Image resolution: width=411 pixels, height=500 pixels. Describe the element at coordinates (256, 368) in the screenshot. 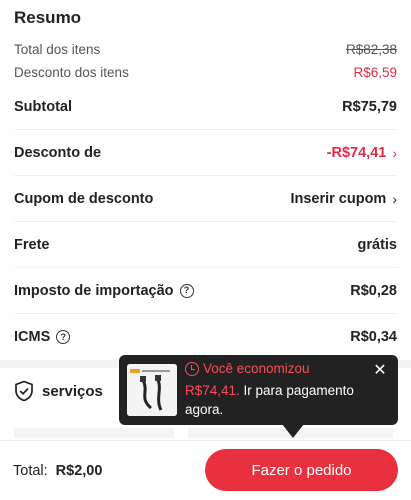

I see `tooltip-heading-text: Você economizou` at that location.